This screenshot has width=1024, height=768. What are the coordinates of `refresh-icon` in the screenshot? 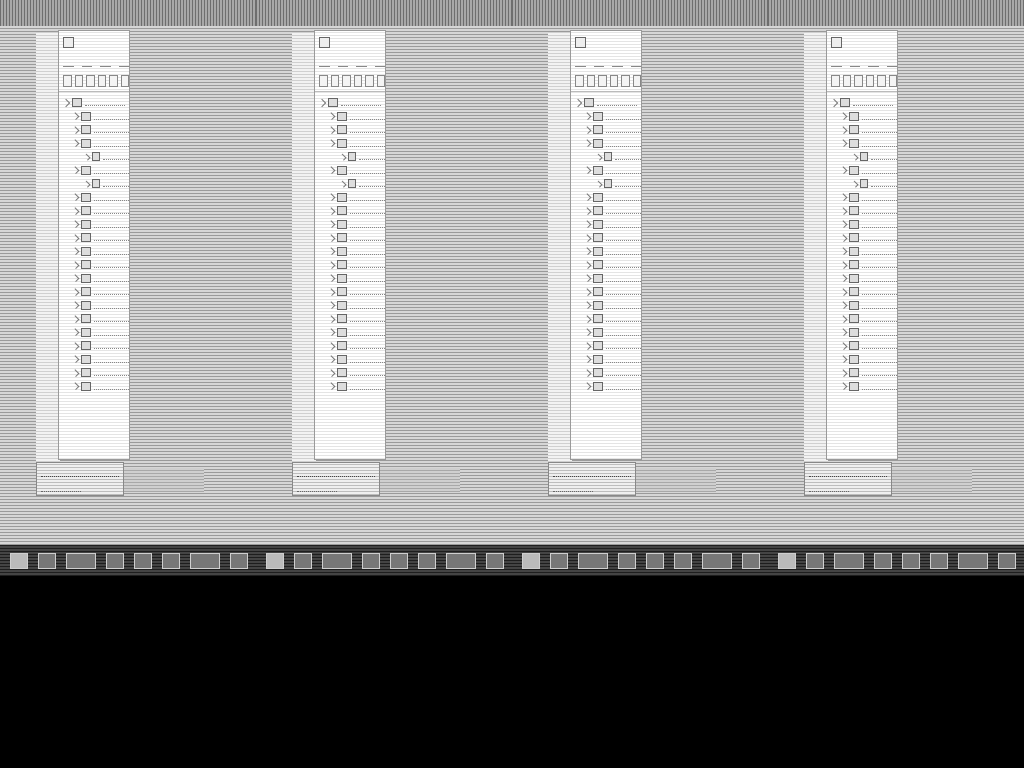 It's located at (113, 81).